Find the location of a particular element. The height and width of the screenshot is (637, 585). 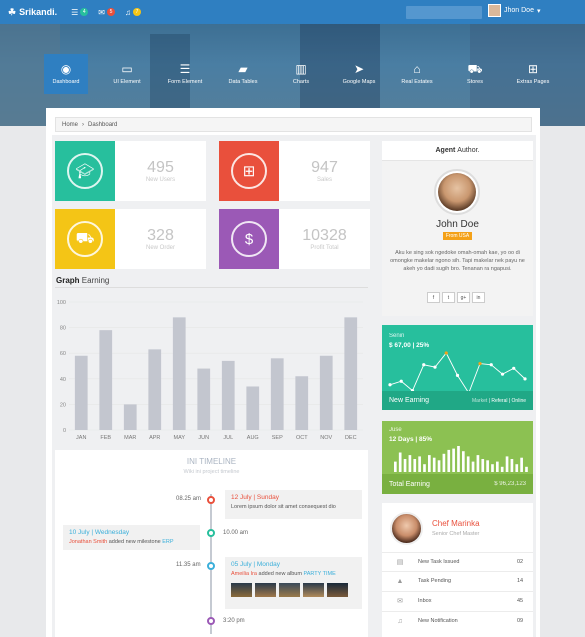

linkedin-icon: in is located at coordinates (478, 297).